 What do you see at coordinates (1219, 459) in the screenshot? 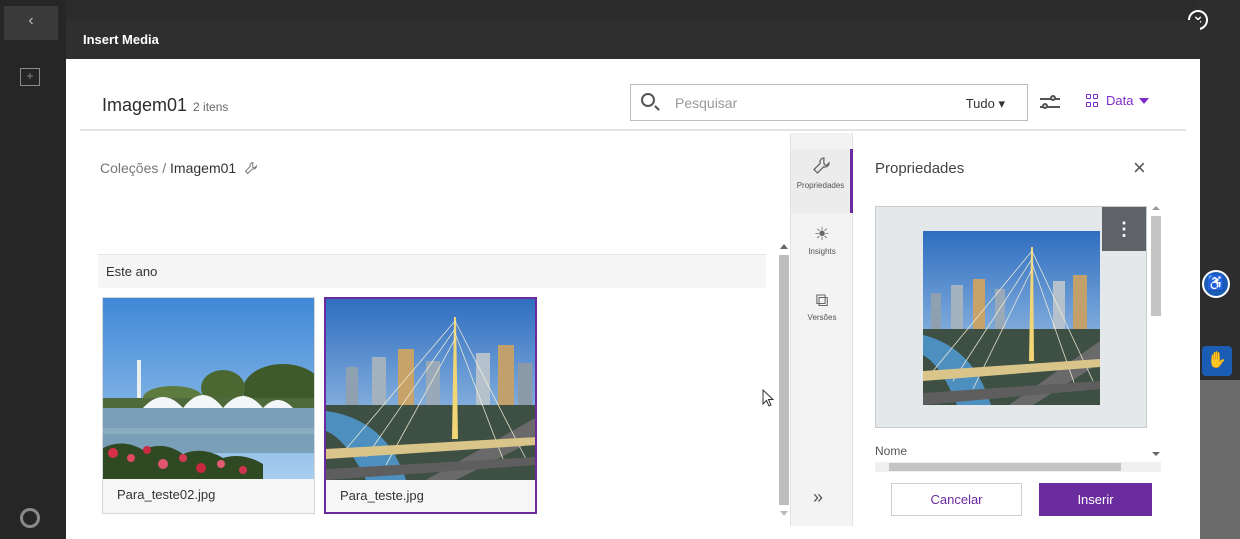
I see `background-right-lower` at bounding box center [1219, 459].